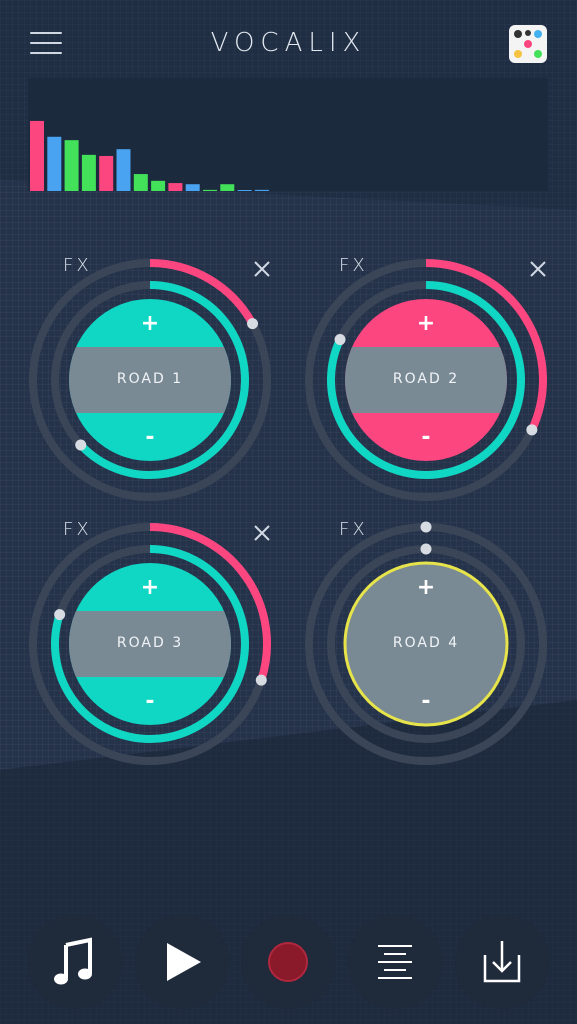 The image size is (577, 1024). I want to click on download-button, so click(502, 962).